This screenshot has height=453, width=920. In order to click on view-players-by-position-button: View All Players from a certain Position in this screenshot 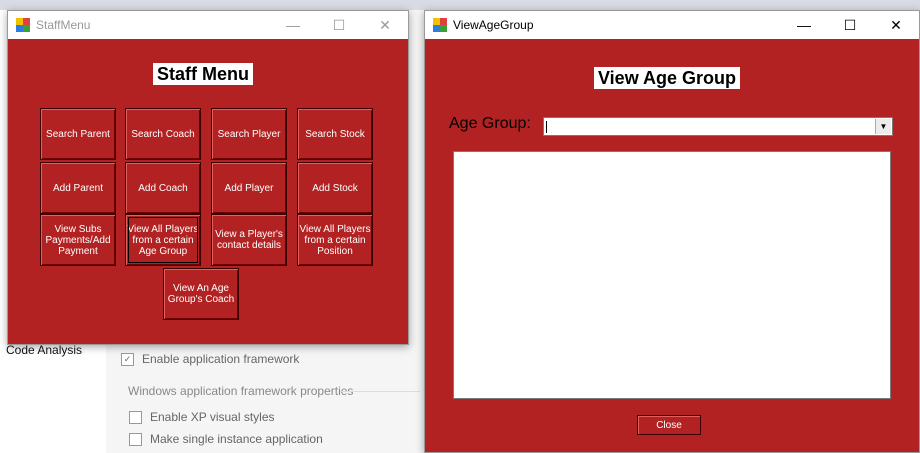, I will do `click(335, 240)`.